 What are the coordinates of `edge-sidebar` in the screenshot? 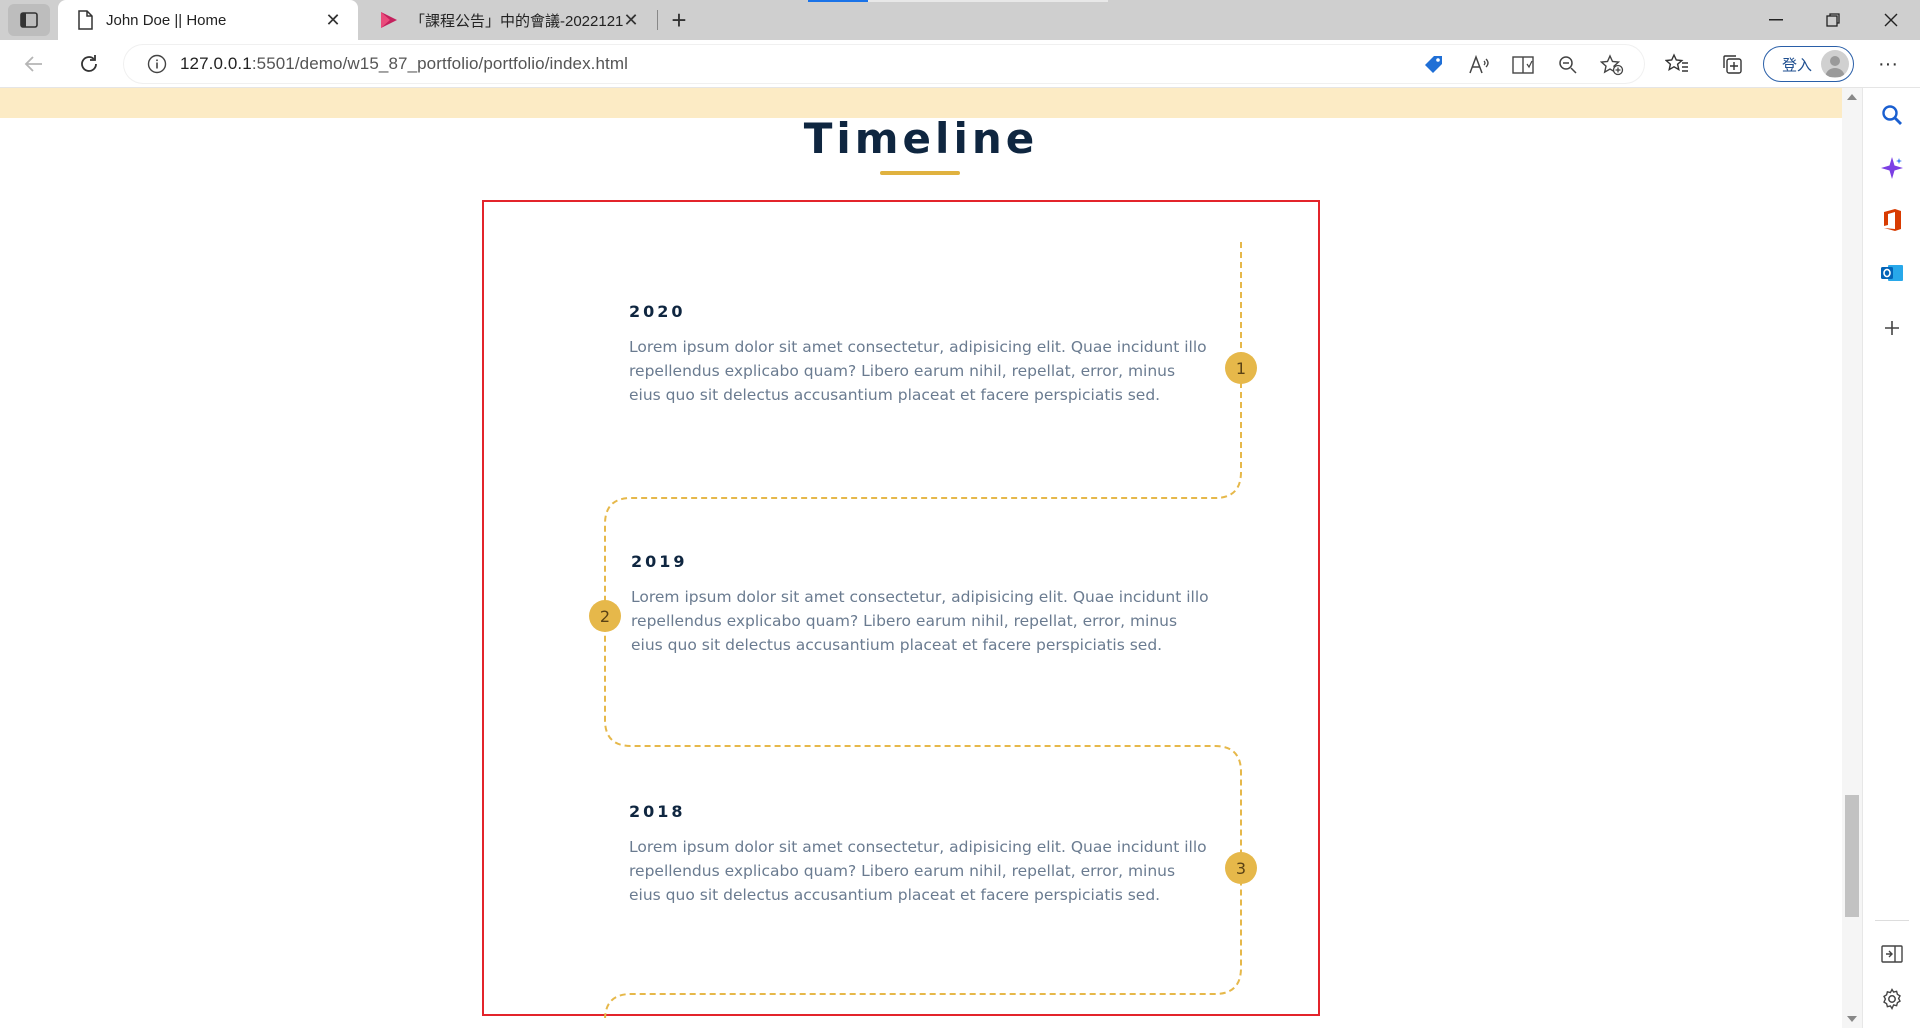 It's located at (1891, 558).